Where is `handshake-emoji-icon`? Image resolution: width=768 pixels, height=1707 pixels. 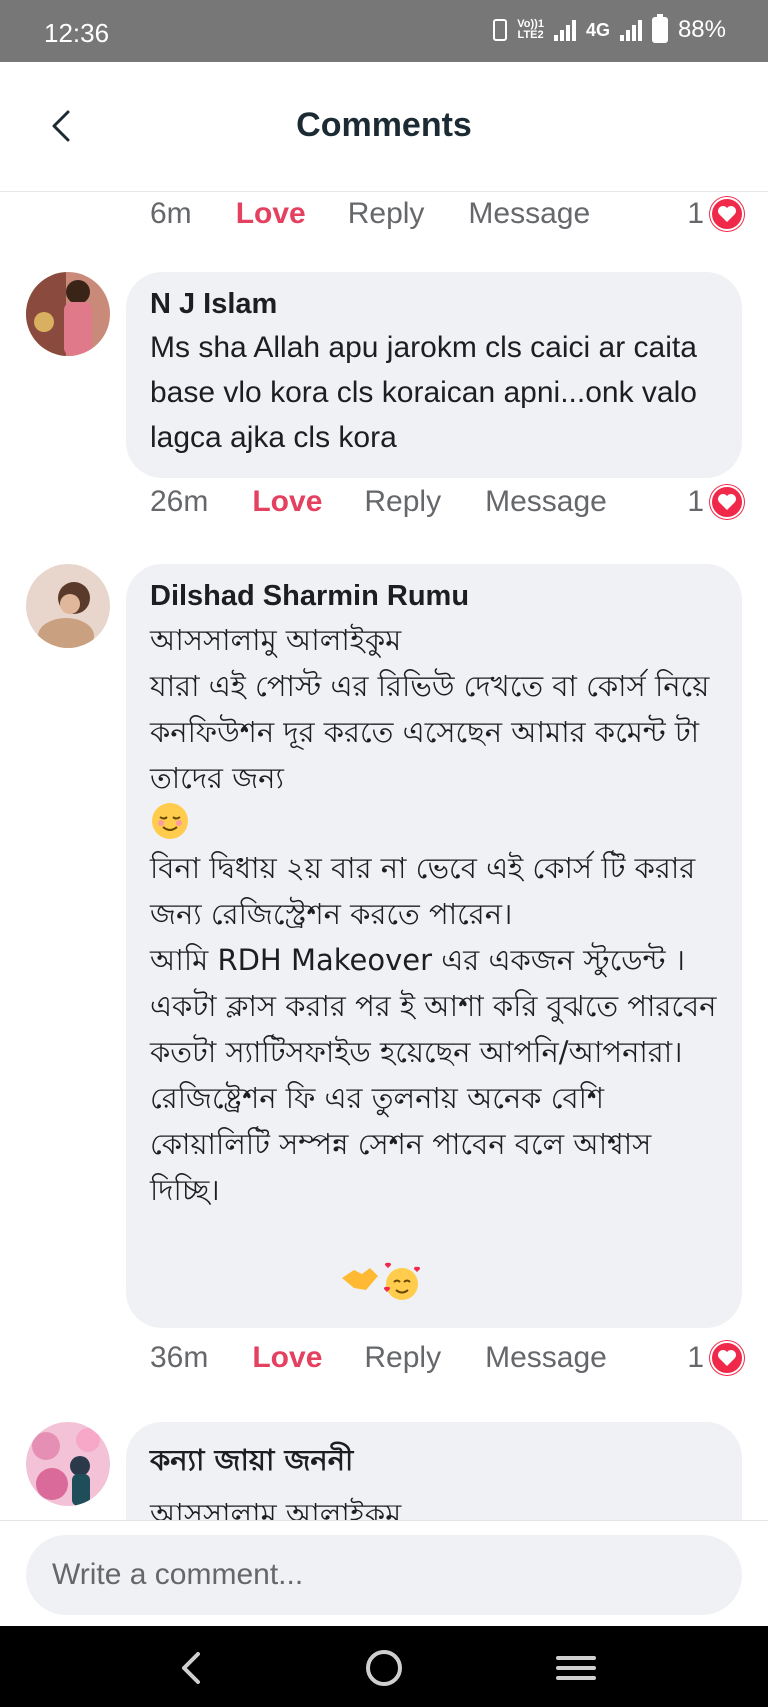
handshake-emoji-icon is located at coordinates (360, 1284).